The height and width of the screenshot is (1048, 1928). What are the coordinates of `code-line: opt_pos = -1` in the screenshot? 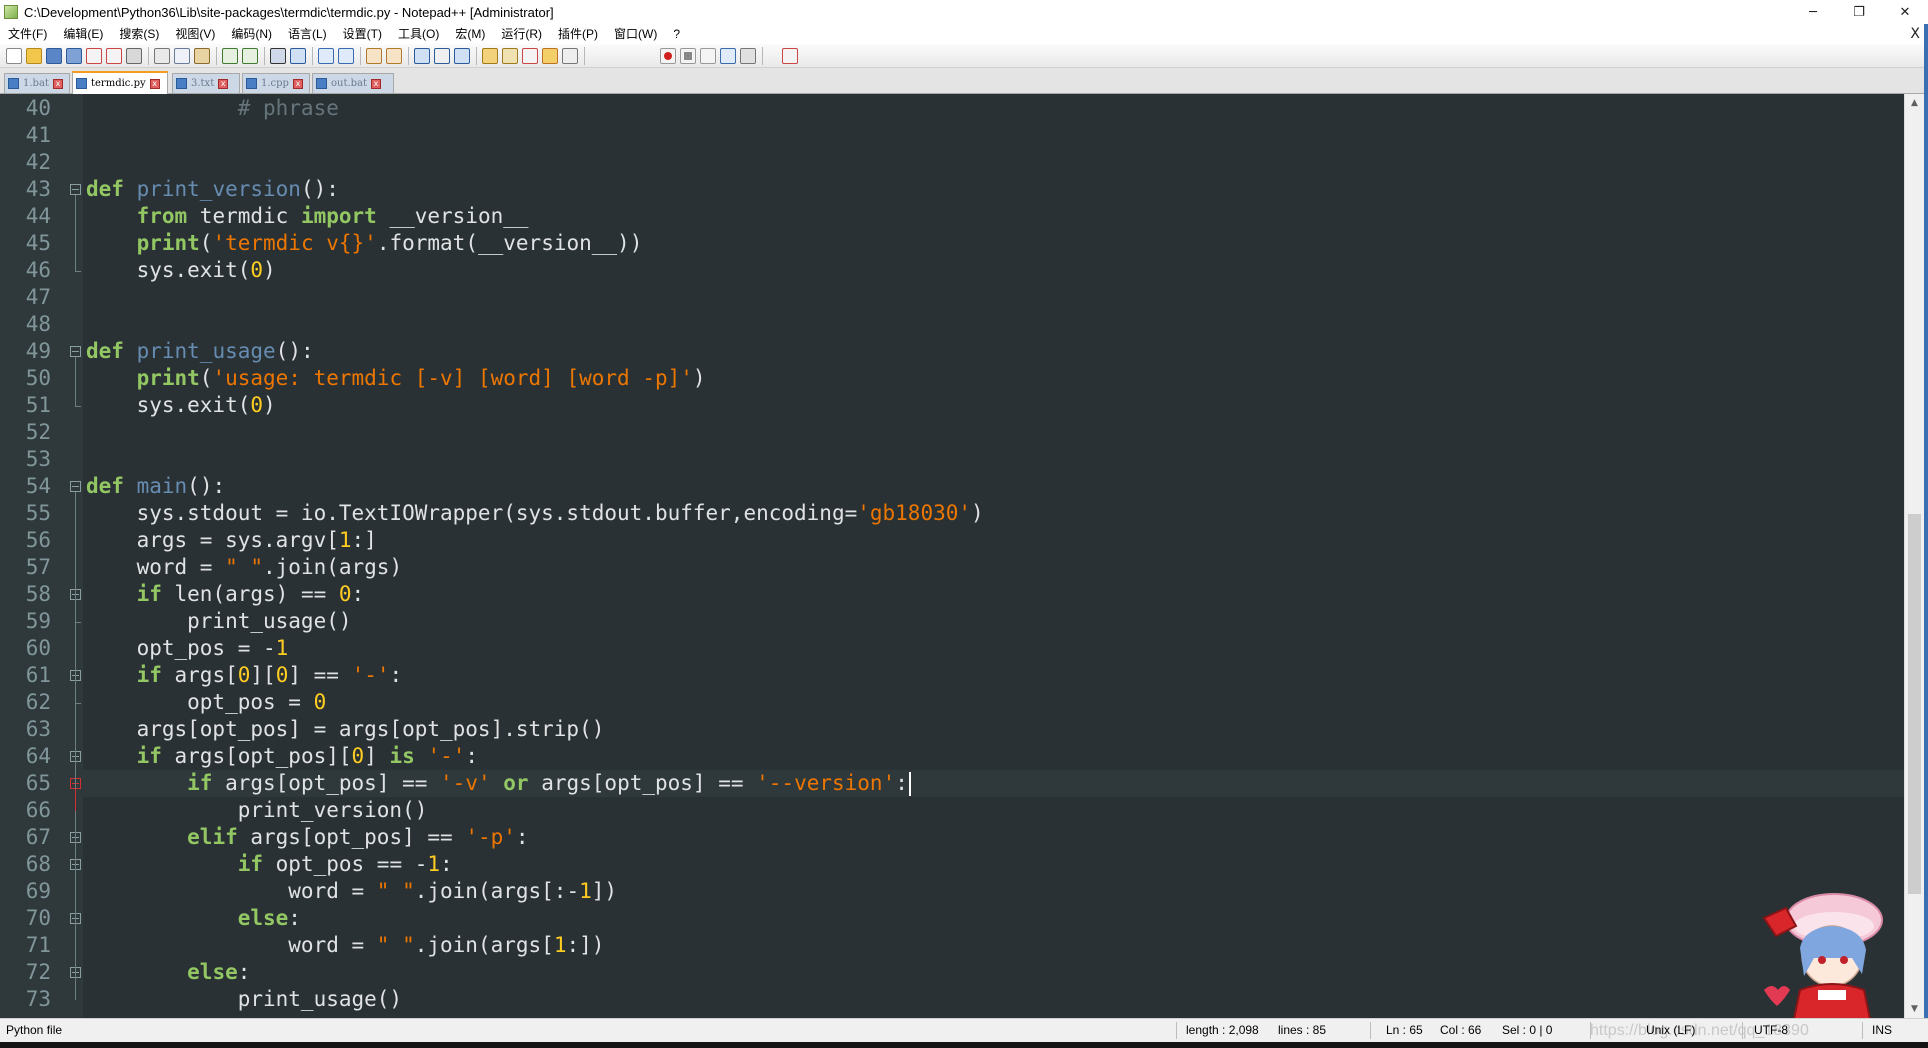 It's located at (187, 648).